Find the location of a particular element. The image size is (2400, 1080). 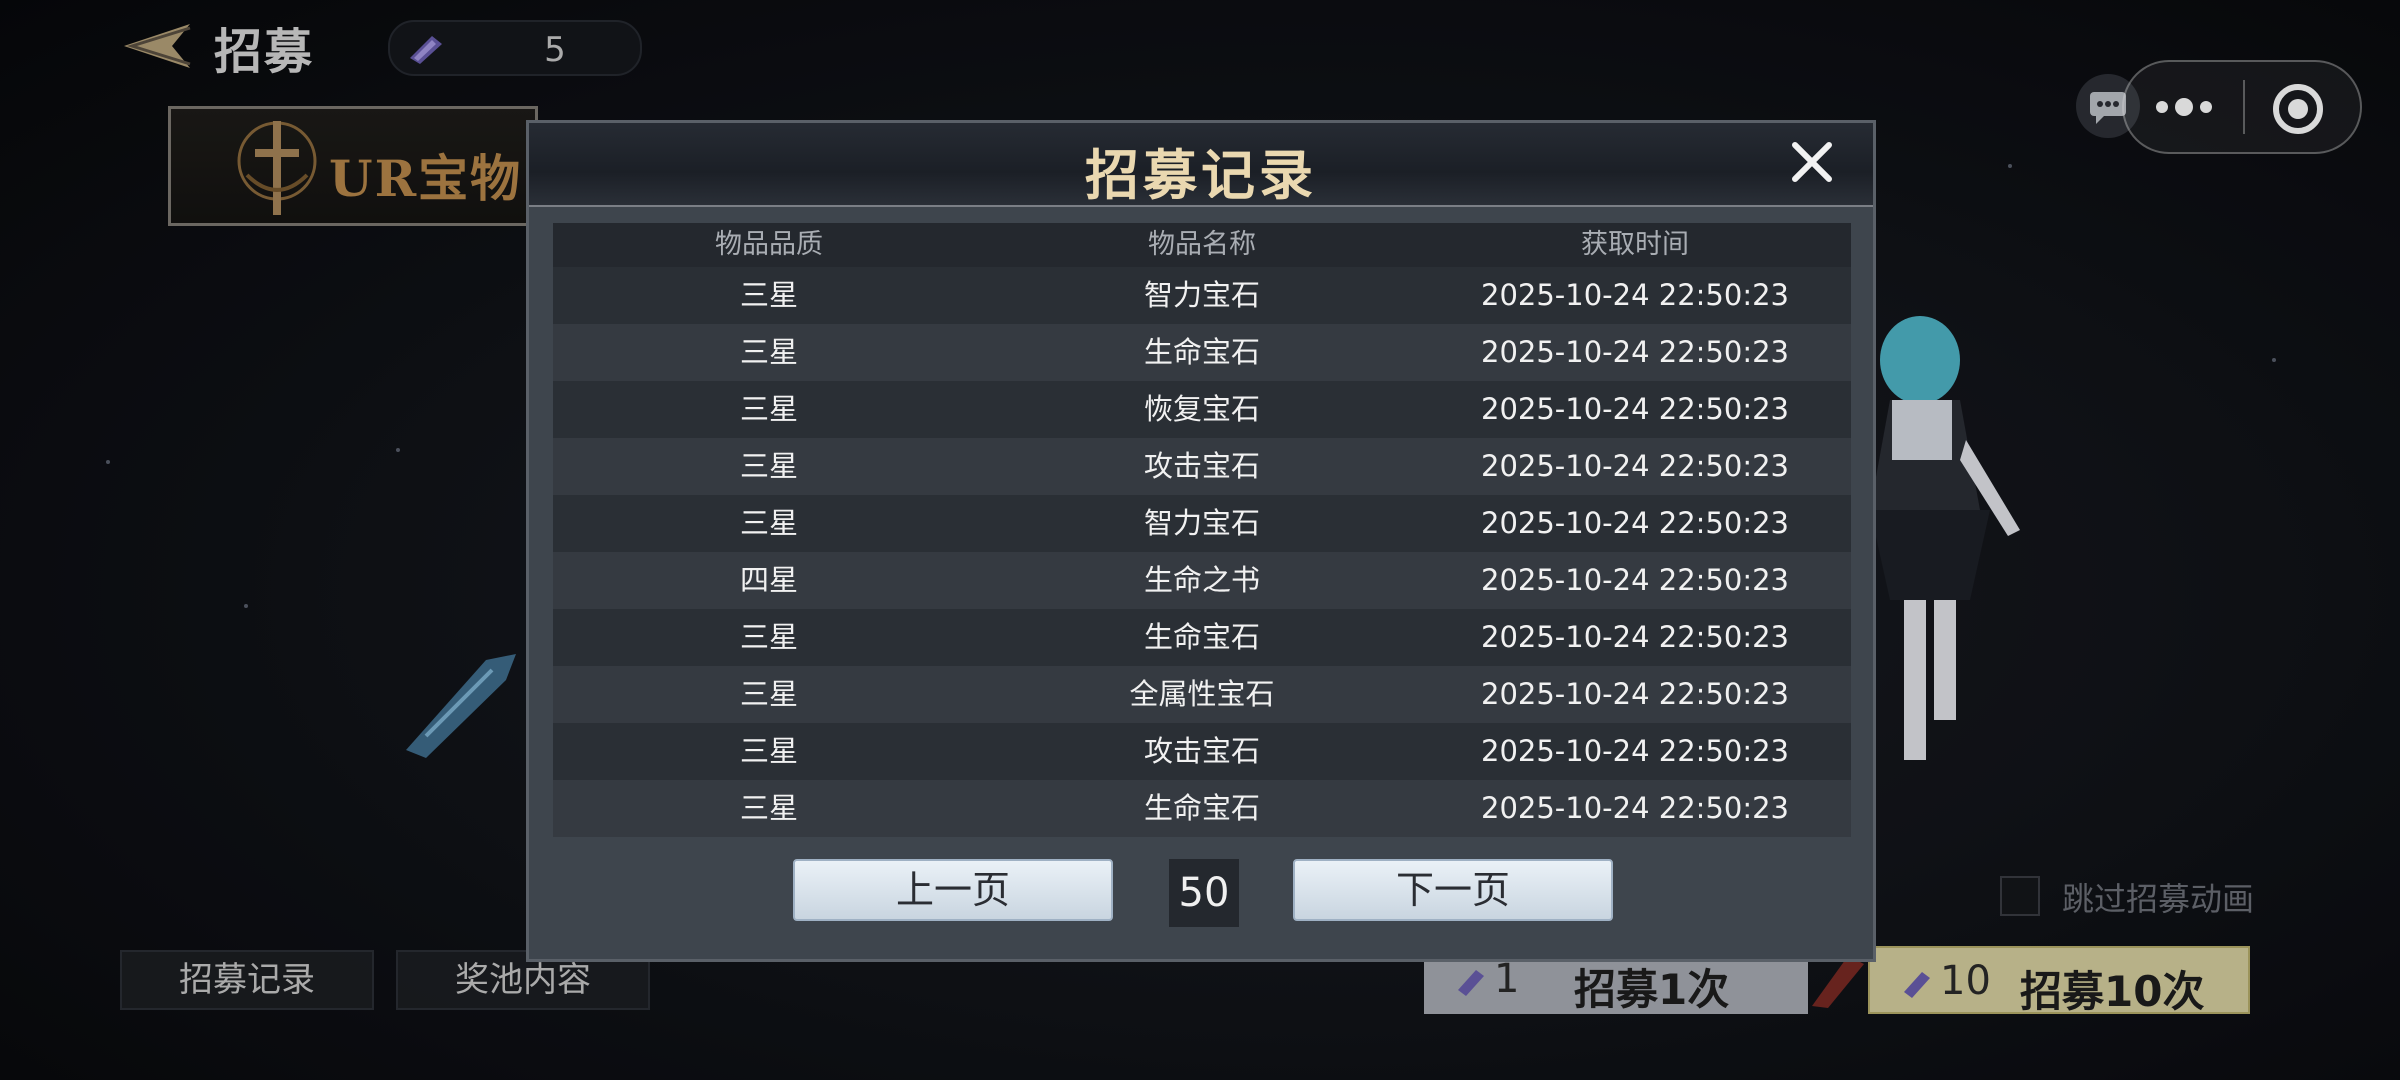

column-header-name: 物品名称 is located at coordinates (1202, 244).